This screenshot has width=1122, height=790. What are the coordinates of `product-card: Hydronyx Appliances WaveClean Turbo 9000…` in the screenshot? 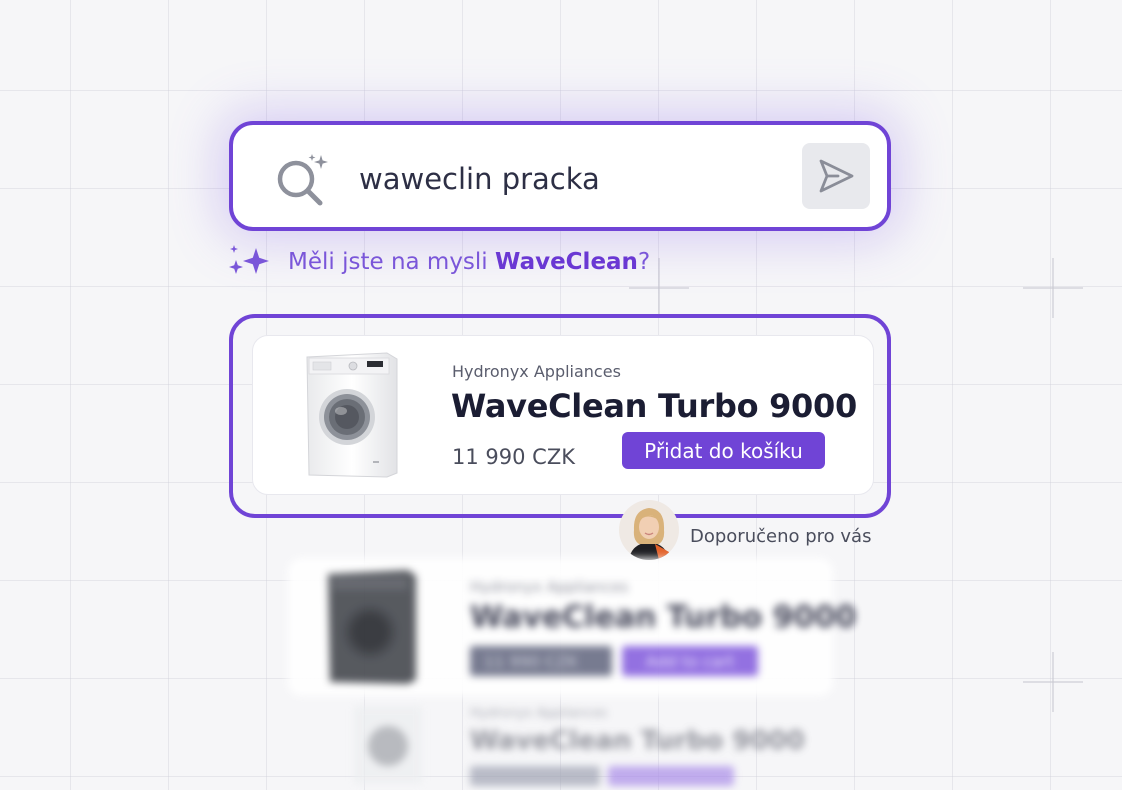 It's located at (563, 415).